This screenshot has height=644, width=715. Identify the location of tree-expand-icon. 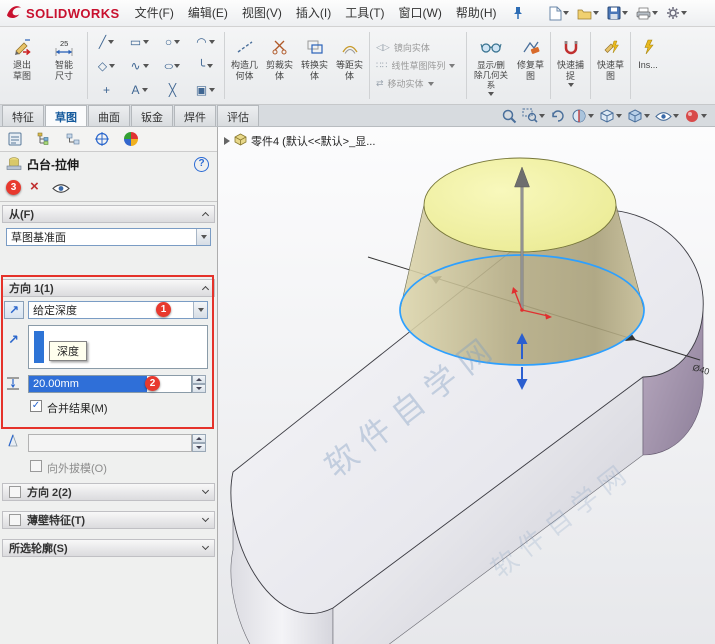
(227, 141).